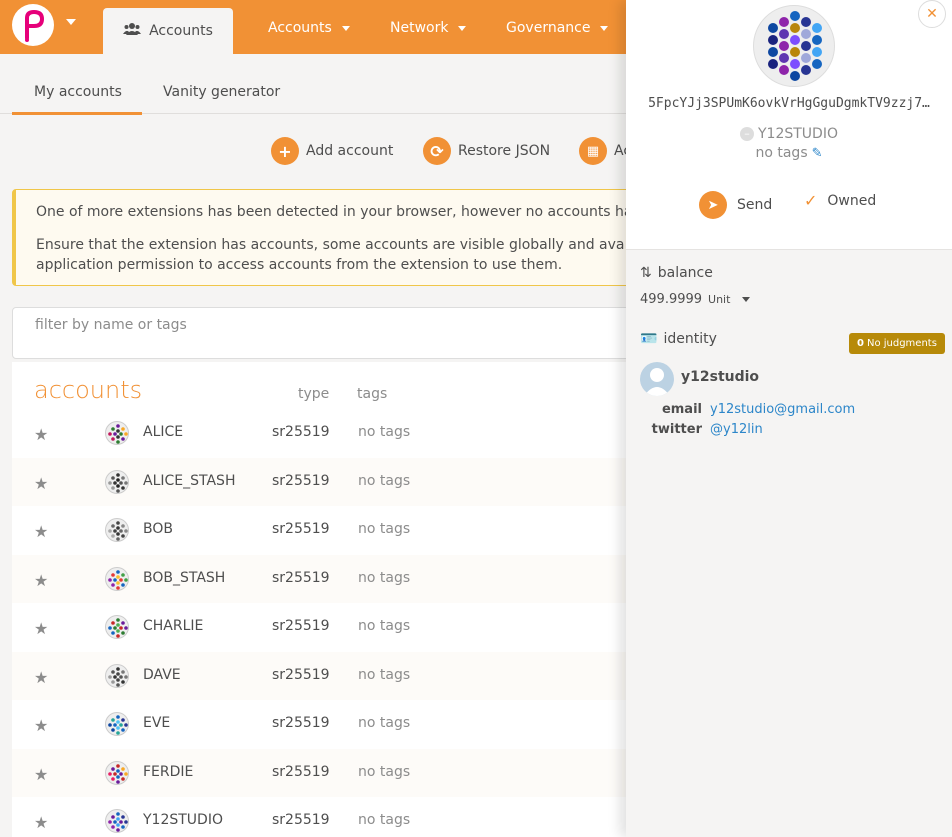 This screenshot has height=837, width=952. I want to click on nav-governance: Governance, so click(557, 28).